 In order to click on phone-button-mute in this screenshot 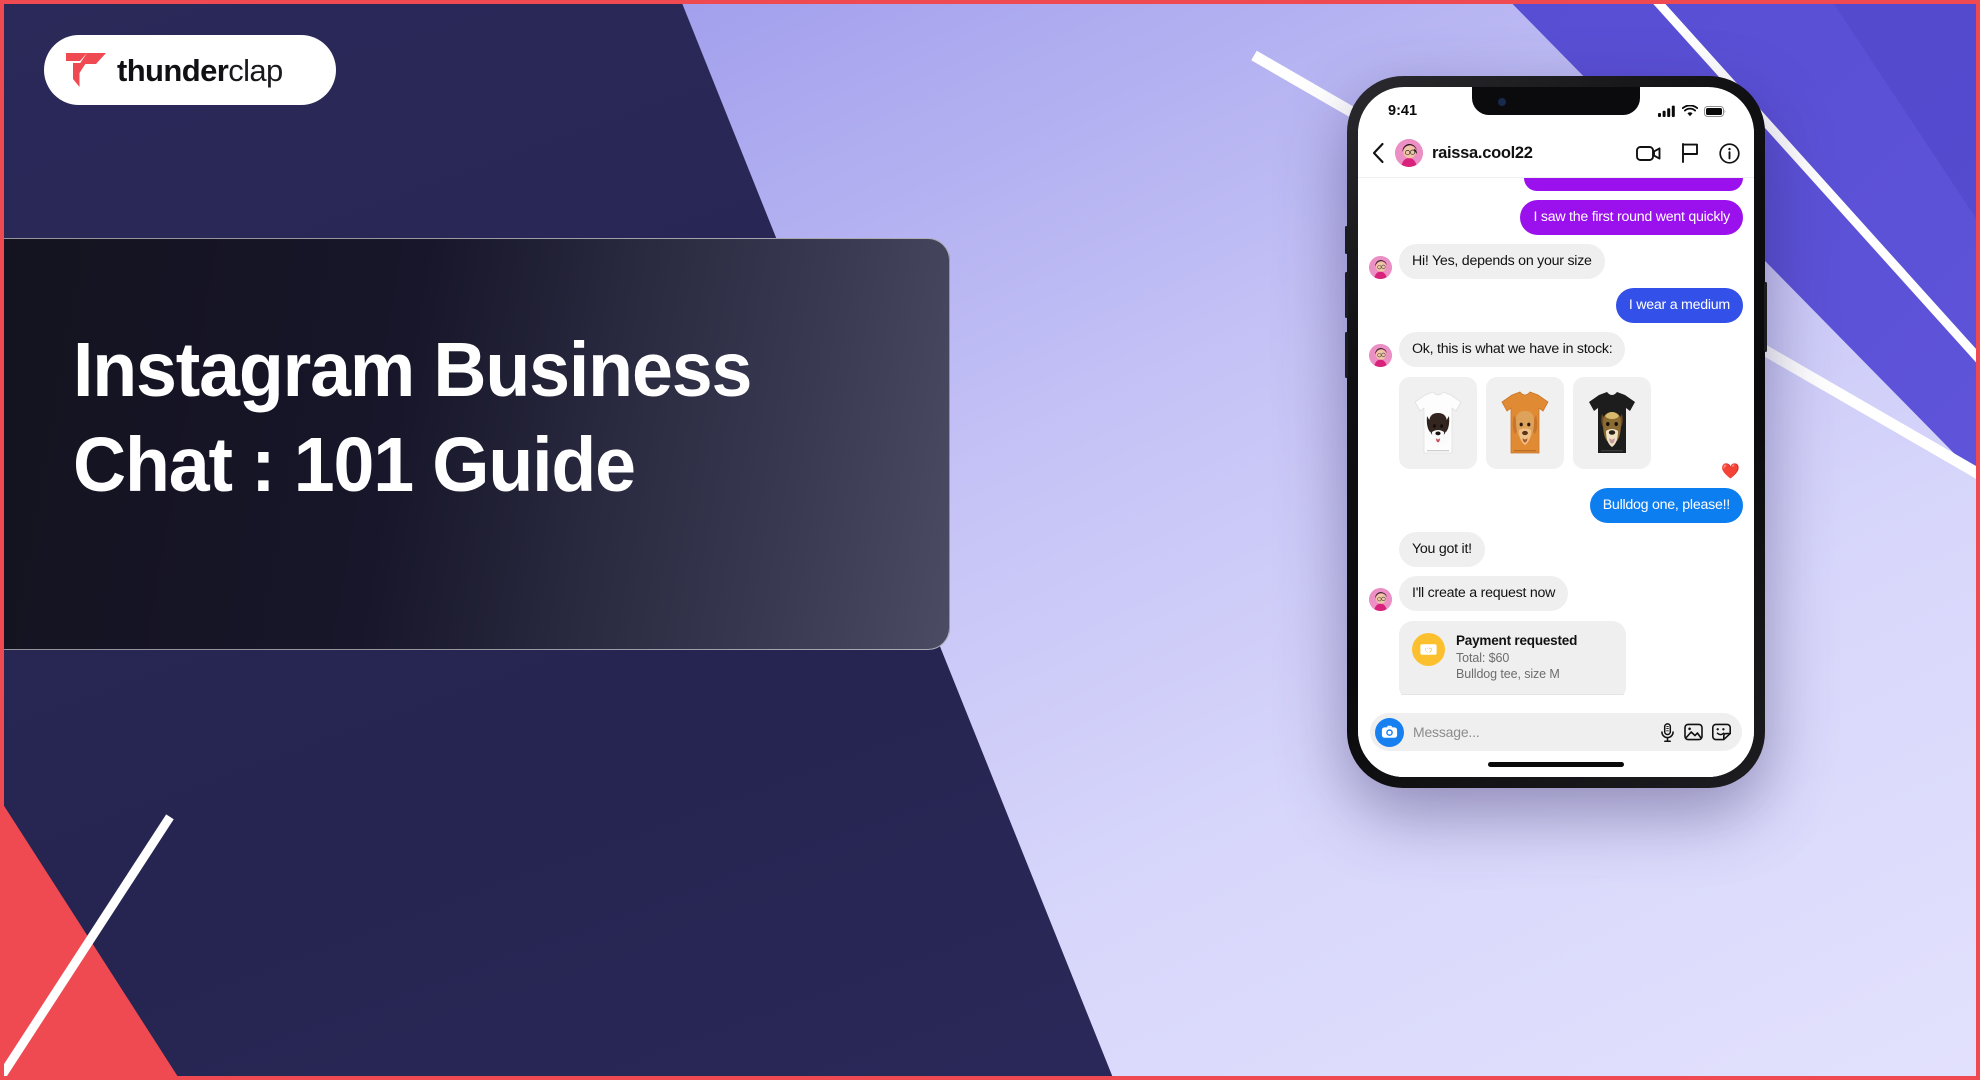, I will do `click(1346, 240)`.